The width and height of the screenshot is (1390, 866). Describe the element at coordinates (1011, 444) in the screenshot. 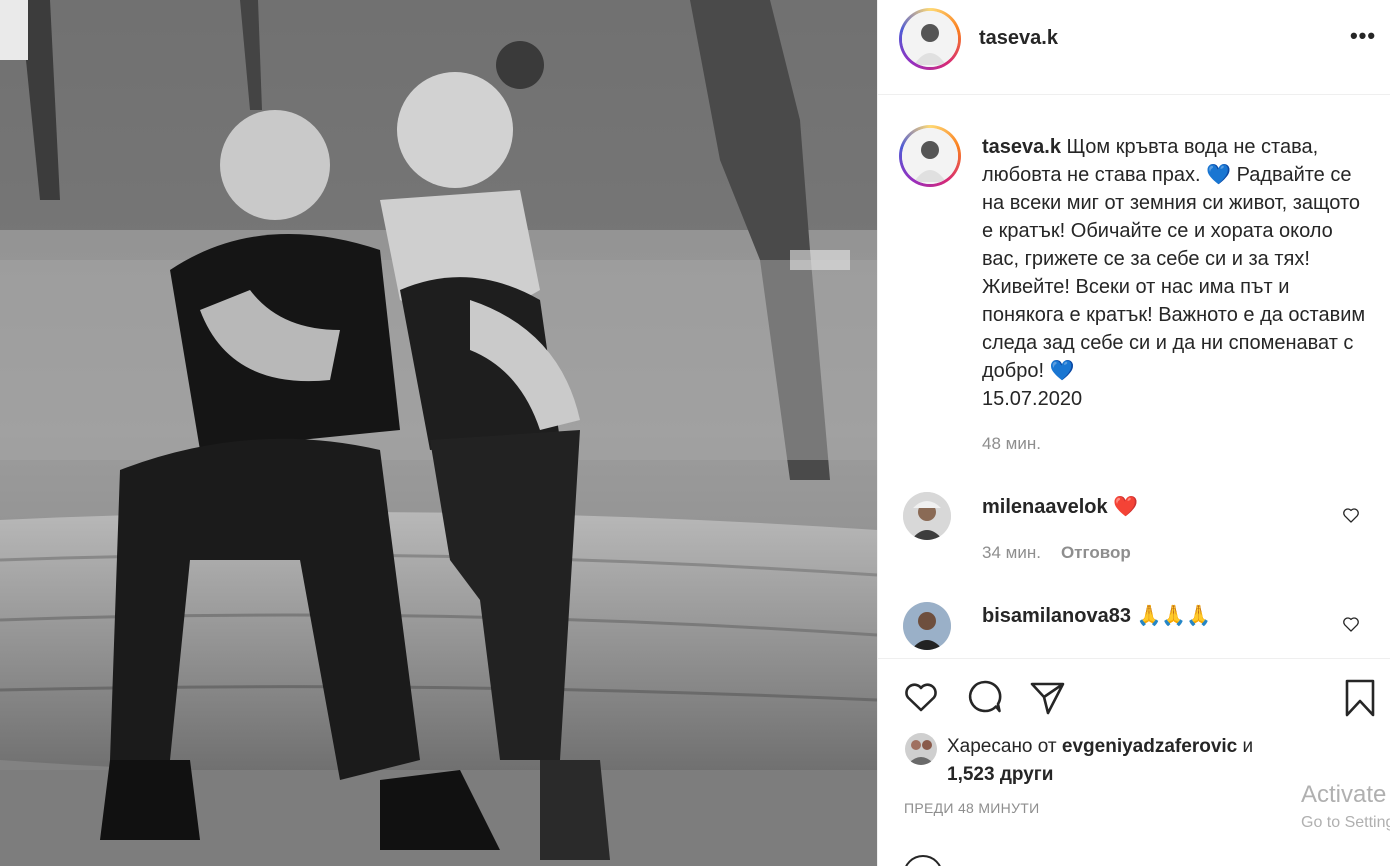

I see `caption-timestamp: 48 мин.` at that location.